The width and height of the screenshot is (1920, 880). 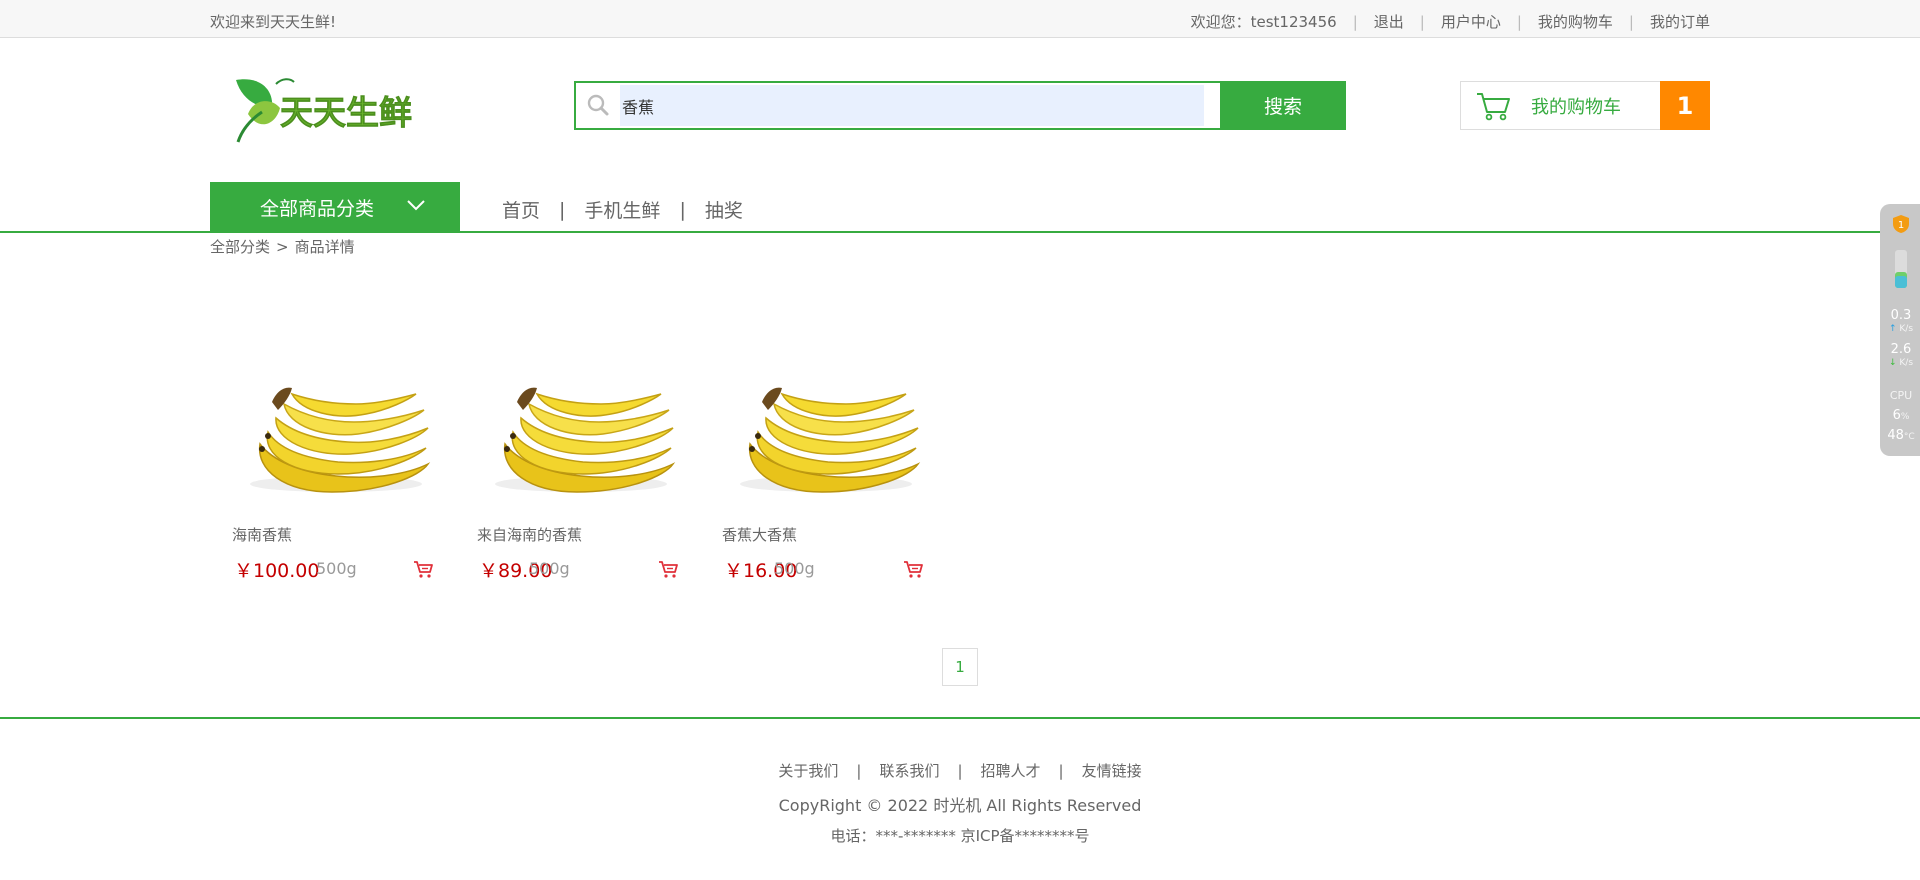 What do you see at coordinates (1112, 771) in the screenshot?
I see `footer-friend-links: 友情链接` at bounding box center [1112, 771].